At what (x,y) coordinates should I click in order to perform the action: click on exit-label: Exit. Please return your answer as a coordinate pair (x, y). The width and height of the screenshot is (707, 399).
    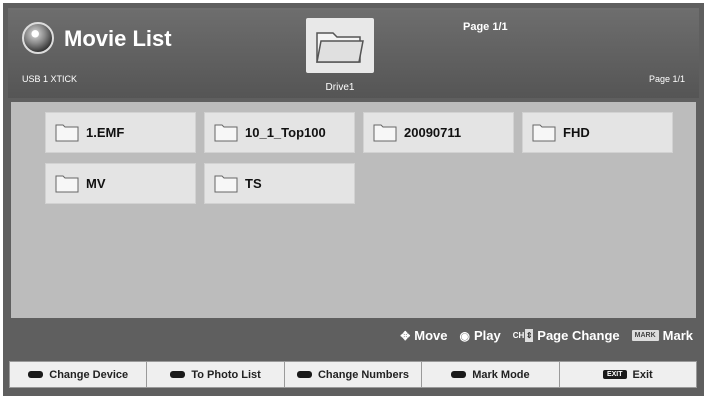
    Looking at the image, I should click on (642, 374).